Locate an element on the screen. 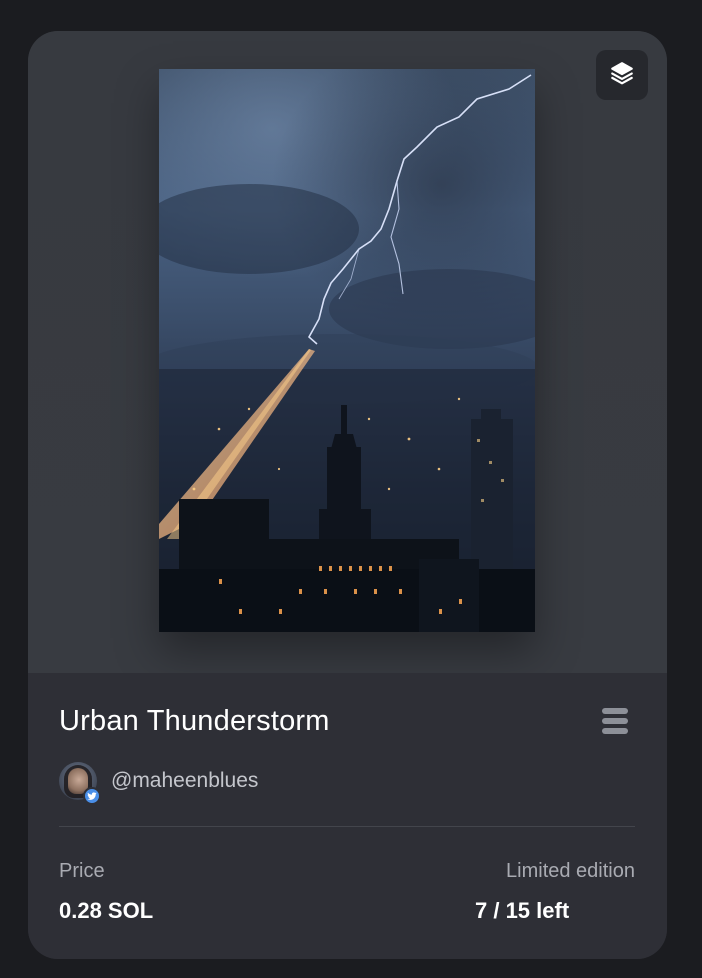 The image size is (702, 978). creator-row: @maheenblues is located at coordinates (158, 783).